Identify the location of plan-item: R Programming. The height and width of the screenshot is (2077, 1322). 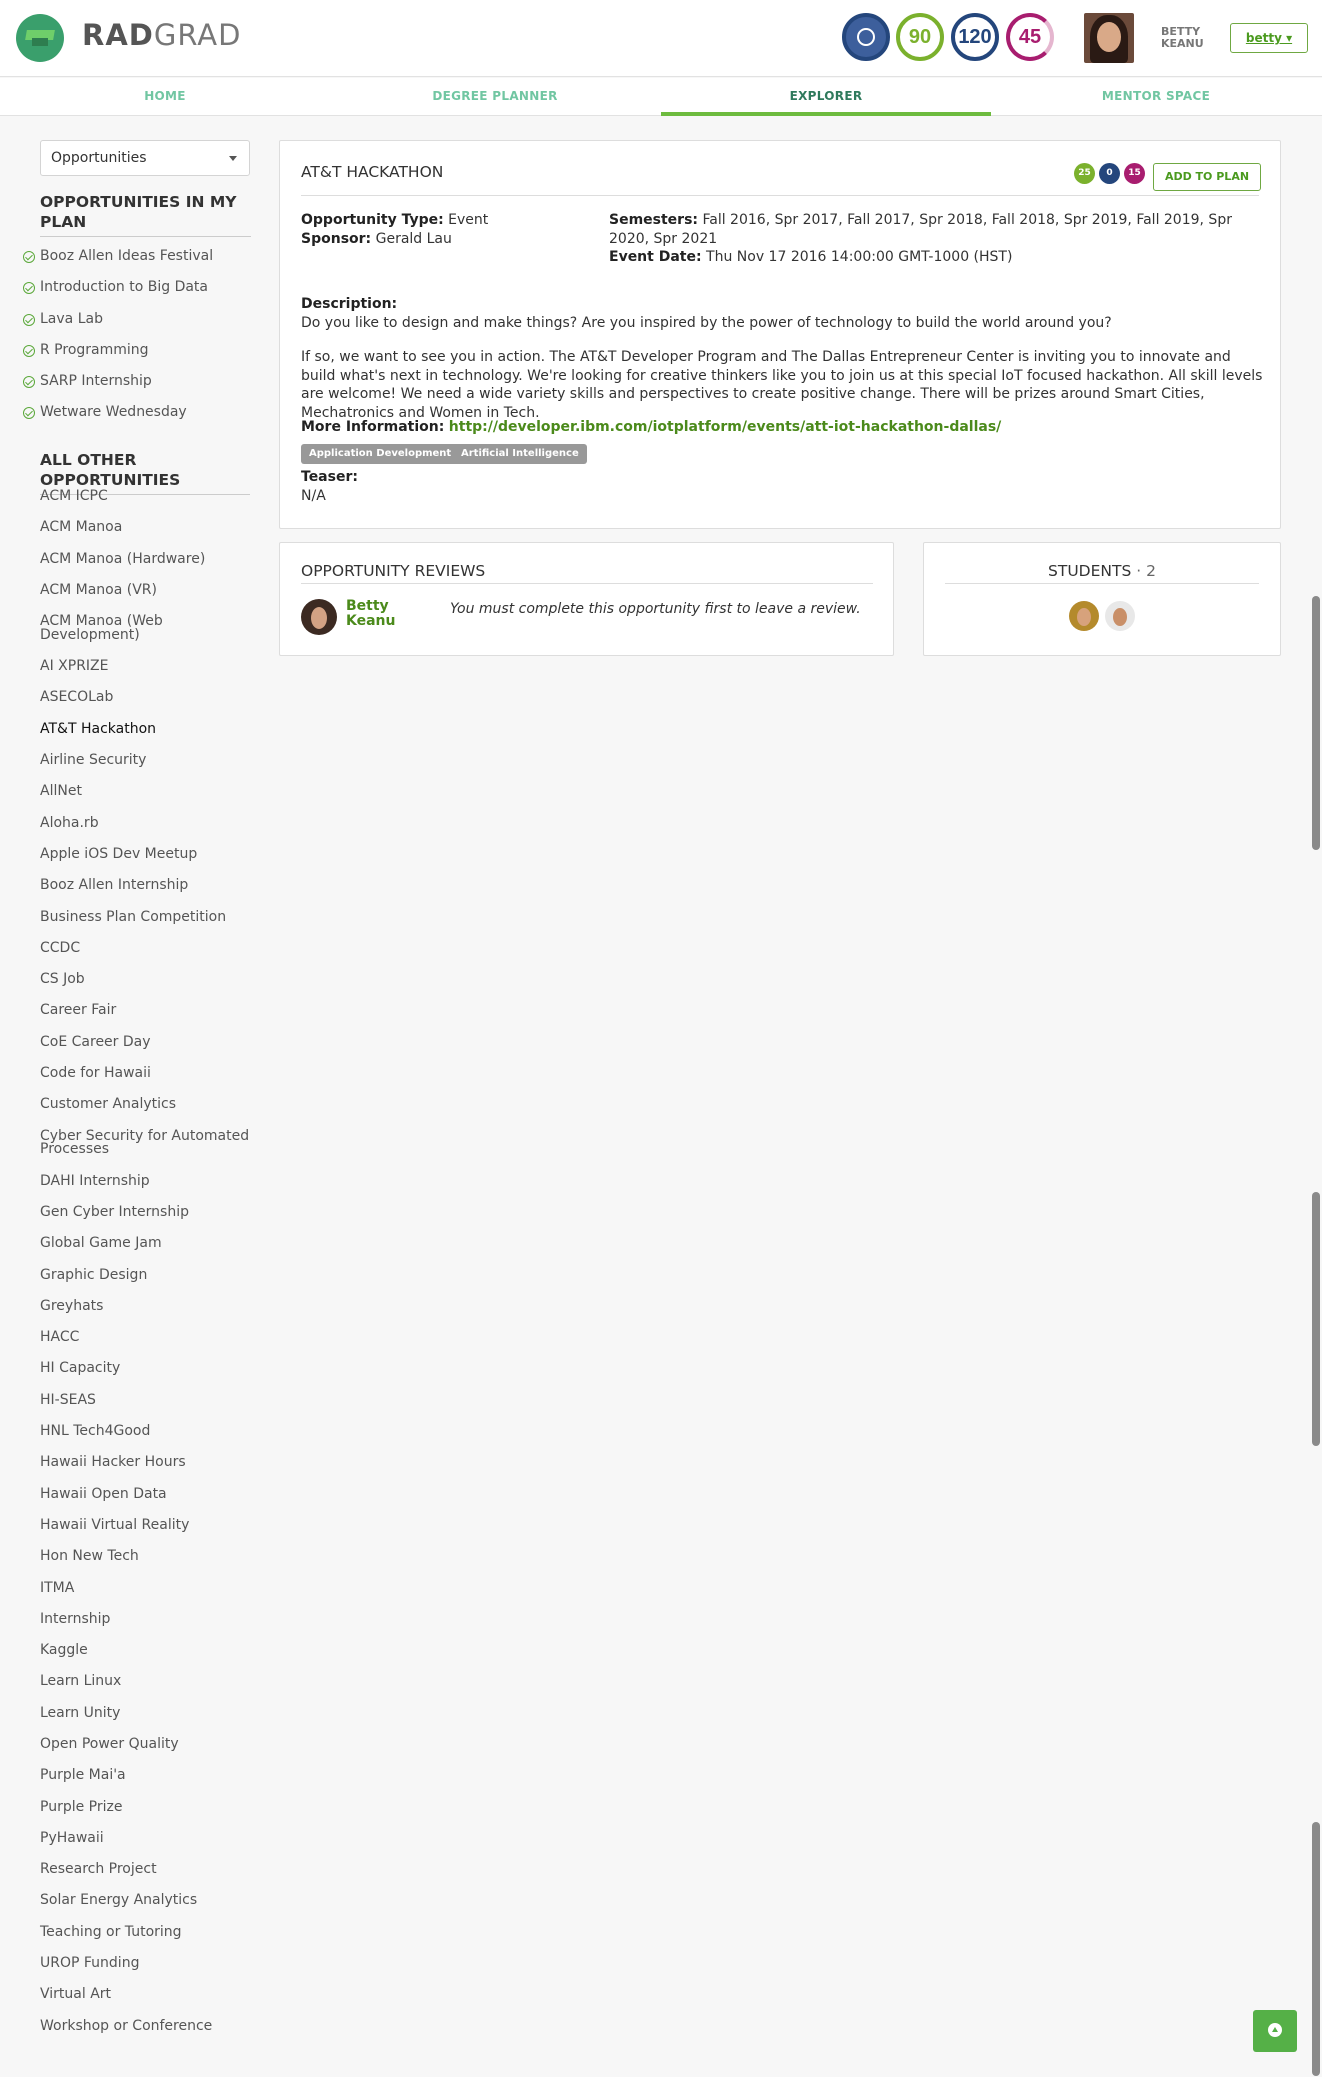
(137, 356).